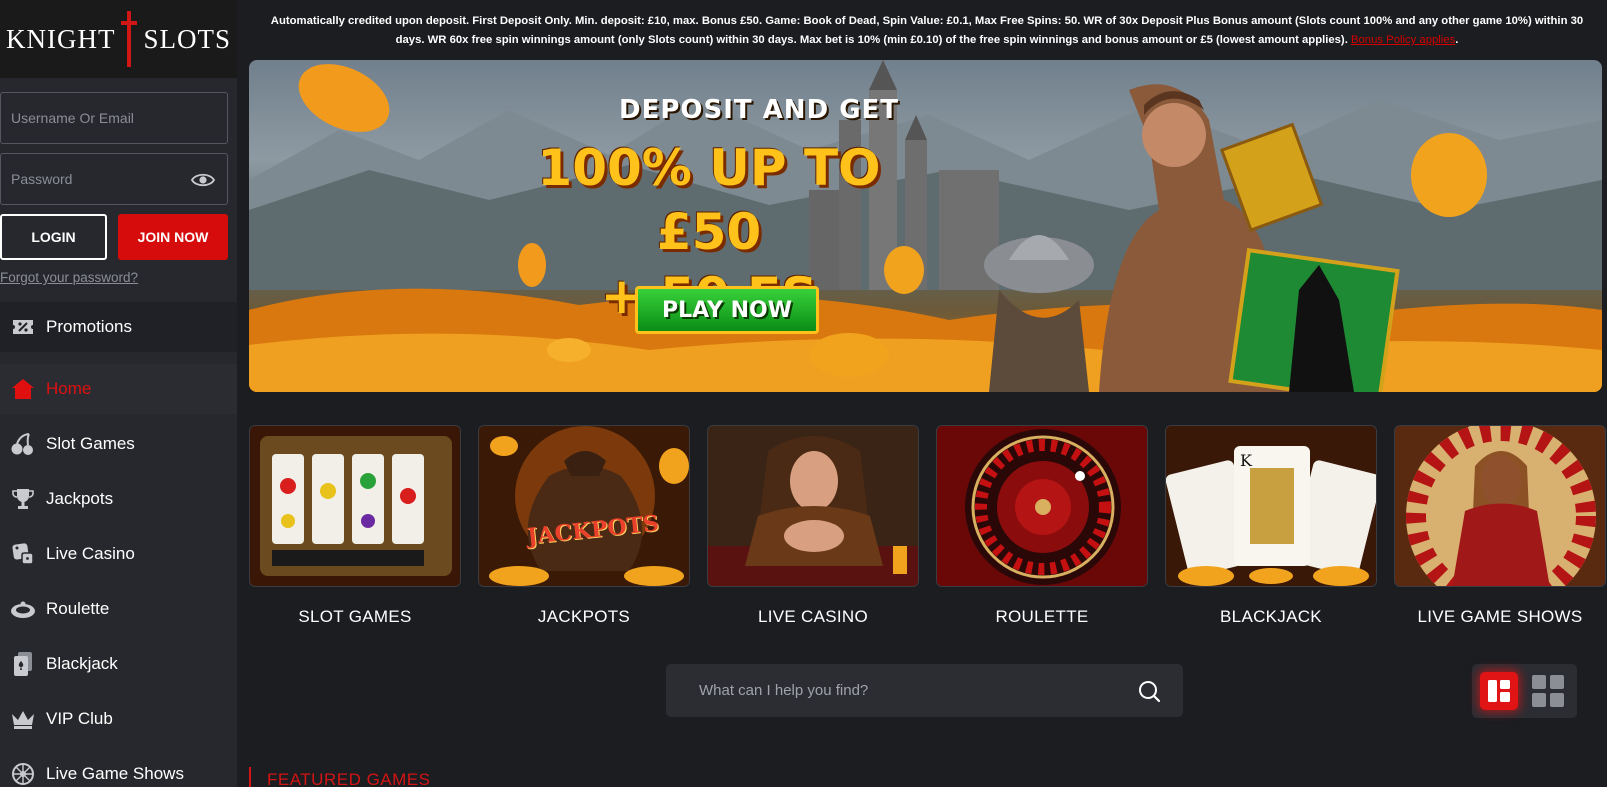  I want to click on logo-text-left: KNIGHT, so click(60, 38).